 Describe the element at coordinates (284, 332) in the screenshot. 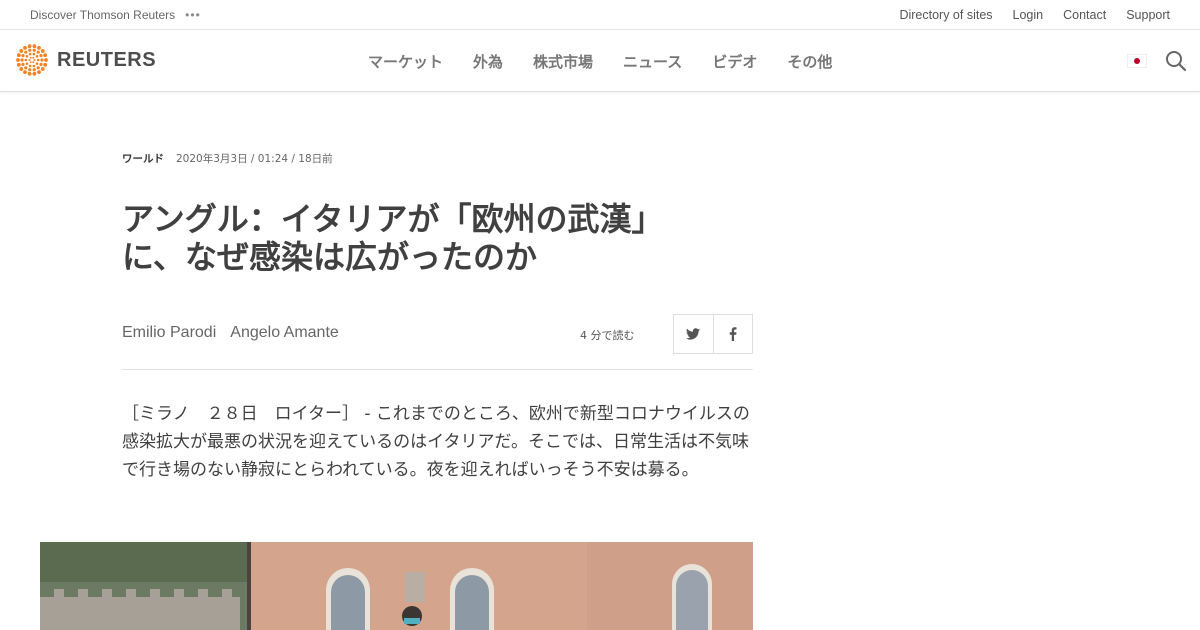

I see `author-link: Angelo Amante` at that location.